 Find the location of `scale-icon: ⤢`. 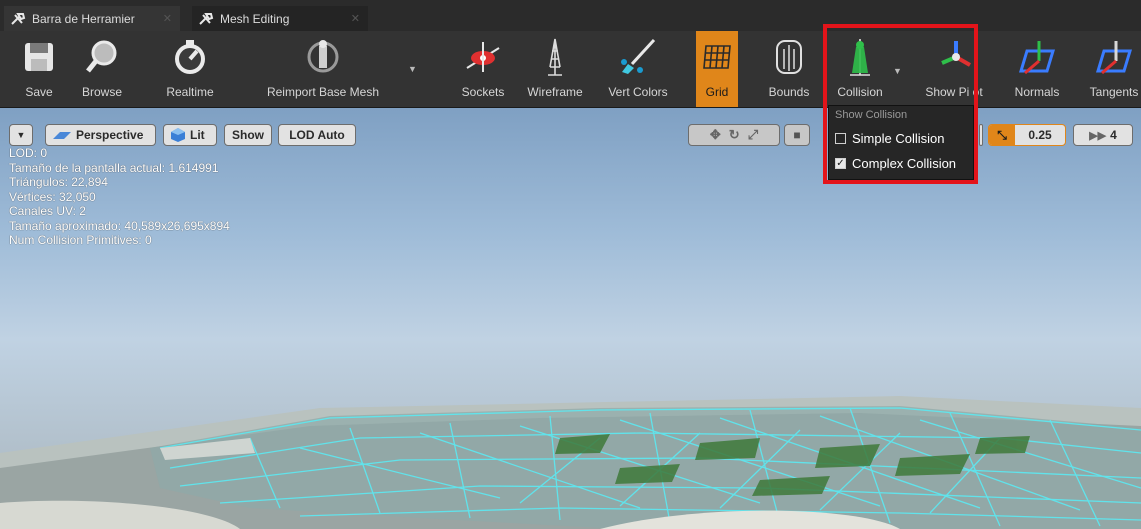

scale-icon: ⤢ is located at coordinates (753, 135).